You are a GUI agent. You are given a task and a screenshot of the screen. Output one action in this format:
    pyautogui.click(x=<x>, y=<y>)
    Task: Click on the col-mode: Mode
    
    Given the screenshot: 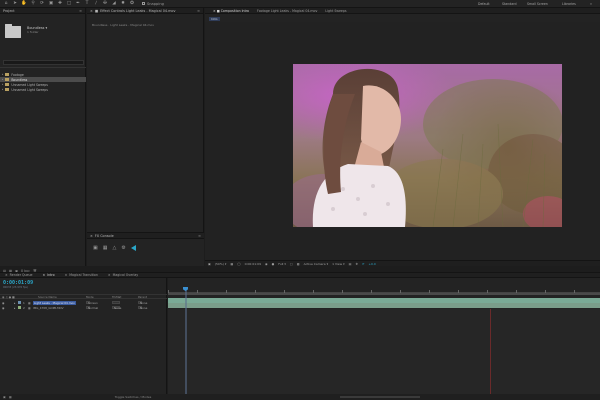 What is the action you would take?
    pyautogui.click(x=90, y=297)
    